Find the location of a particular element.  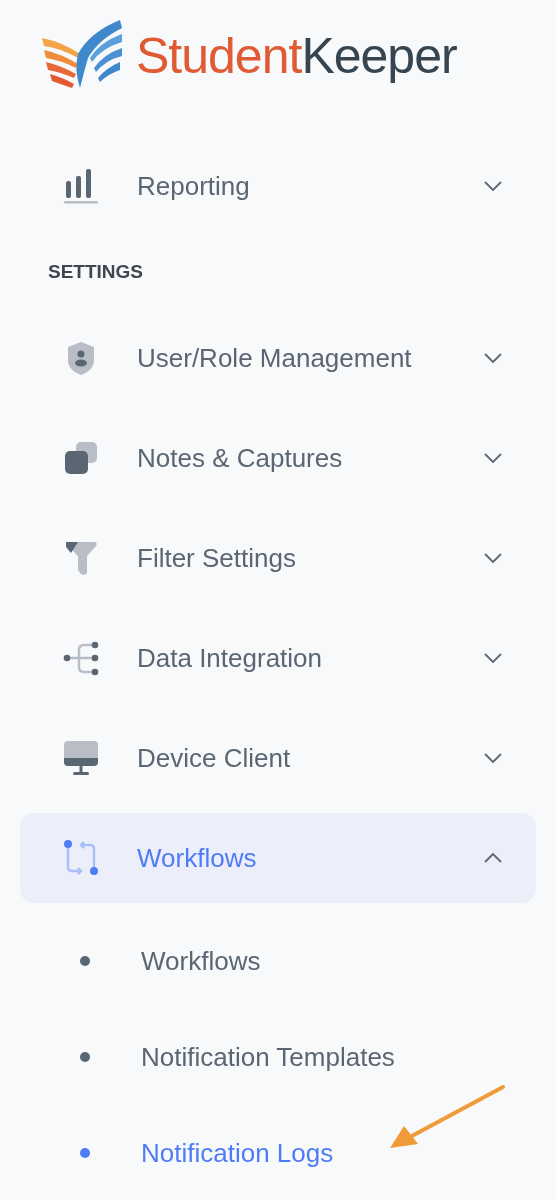

nav-label: Reporting is located at coordinates (194, 186).